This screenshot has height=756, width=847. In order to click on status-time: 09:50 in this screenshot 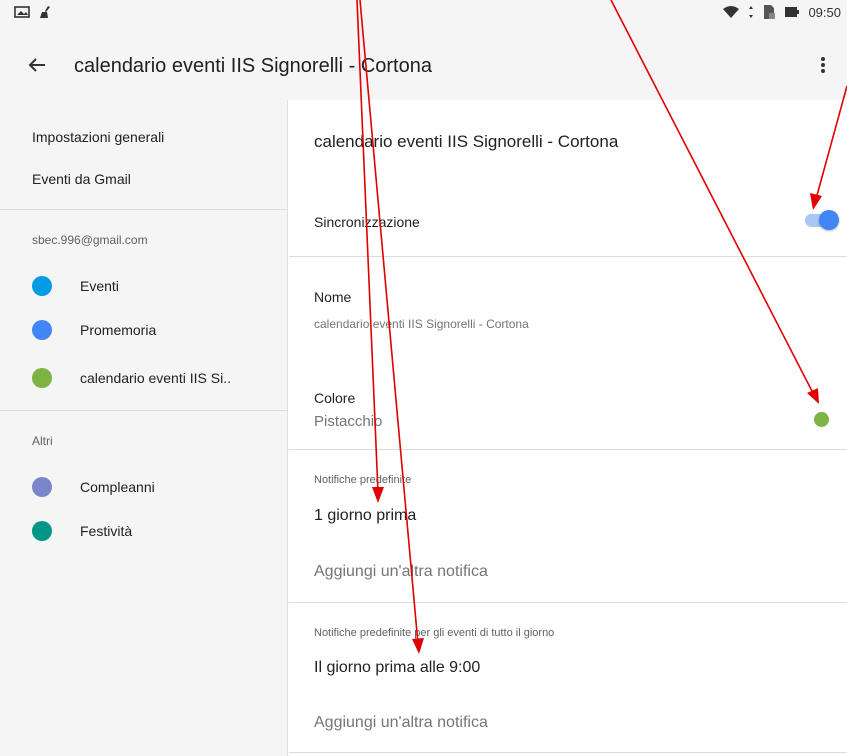, I will do `click(824, 12)`.